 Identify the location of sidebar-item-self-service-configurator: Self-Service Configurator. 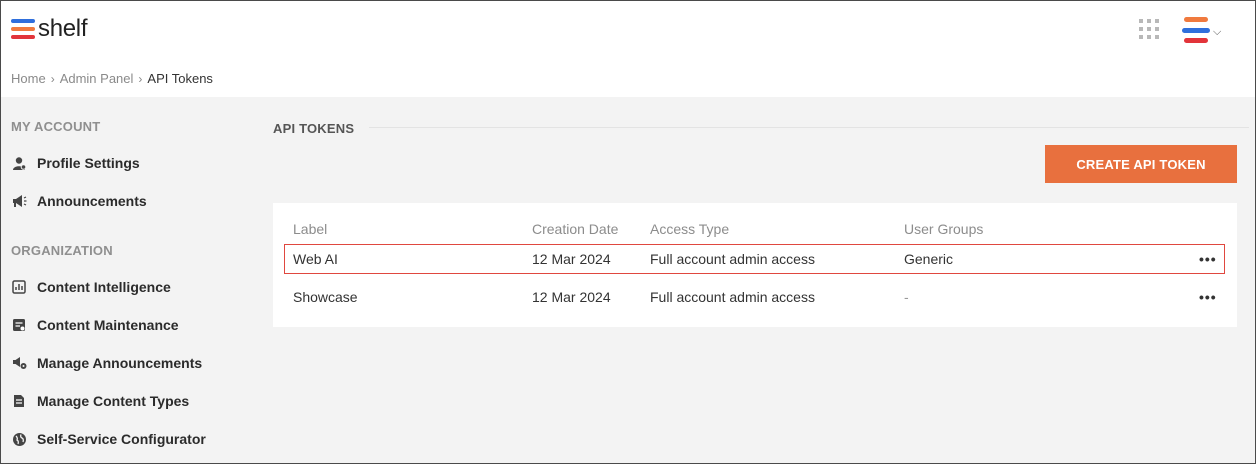
(108, 439).